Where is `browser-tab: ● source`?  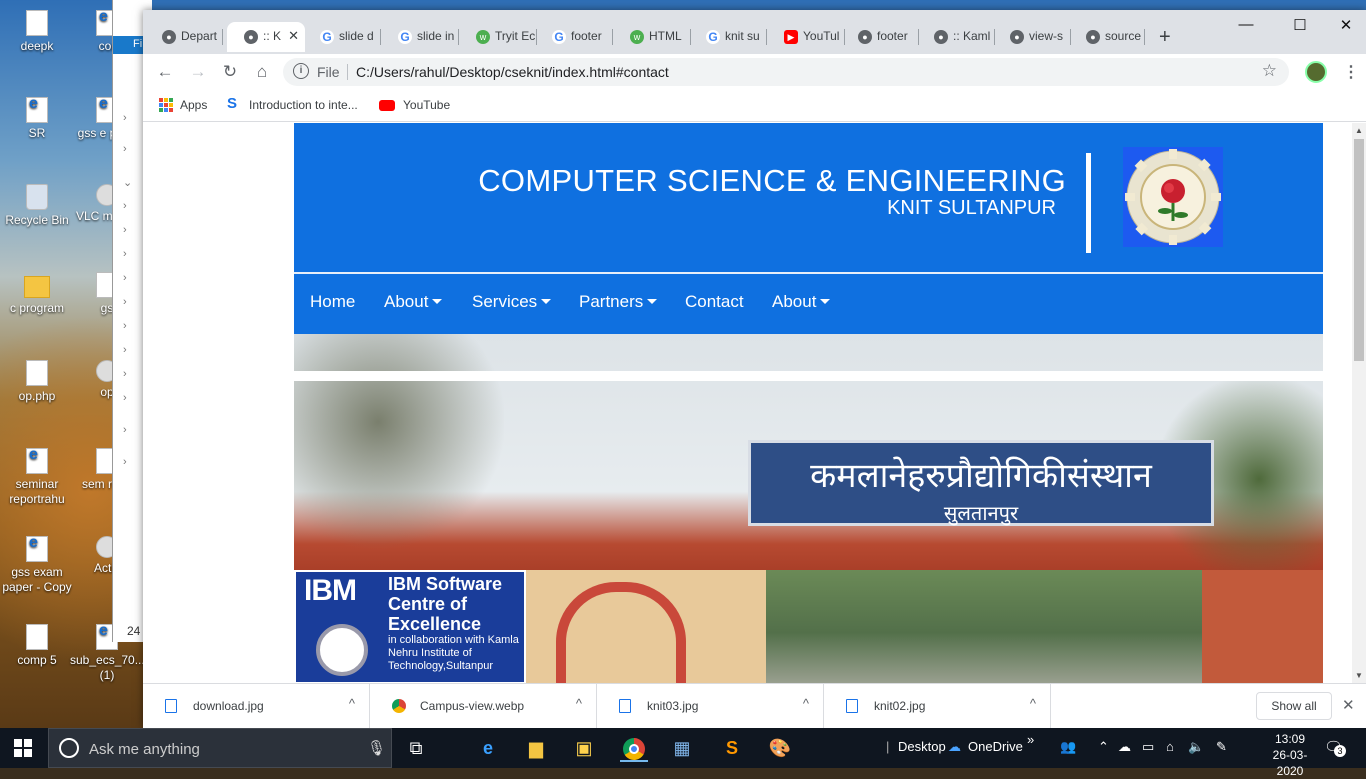
browser-tab: ● source is located at coordinates (1107, 37).